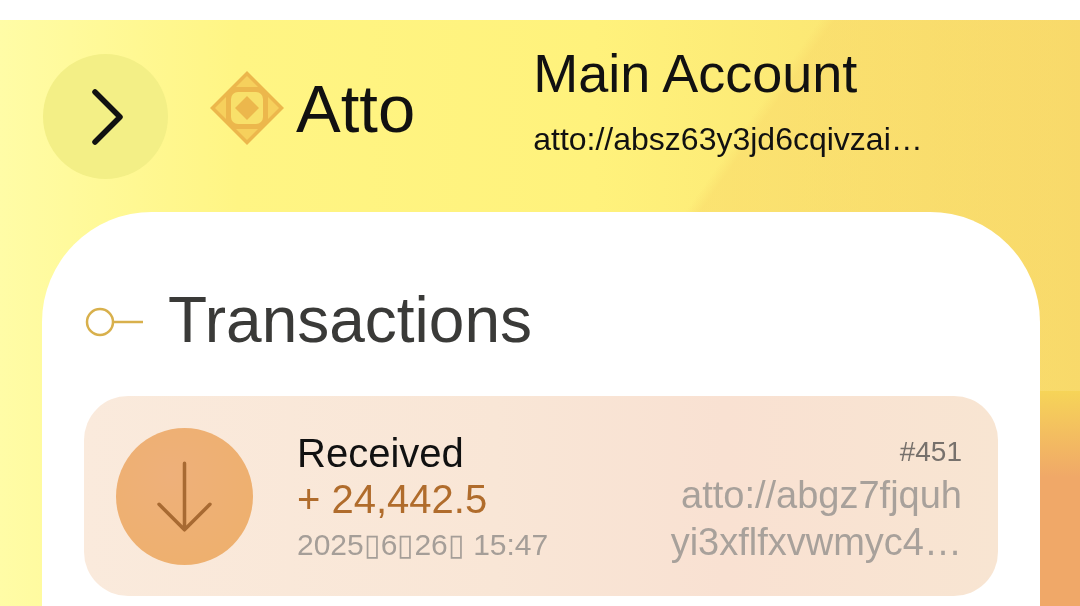 The image size is (1080, 606). I want to click on transaction-date: 2025▯6▯26▯ 15:47, so click(423, 545).